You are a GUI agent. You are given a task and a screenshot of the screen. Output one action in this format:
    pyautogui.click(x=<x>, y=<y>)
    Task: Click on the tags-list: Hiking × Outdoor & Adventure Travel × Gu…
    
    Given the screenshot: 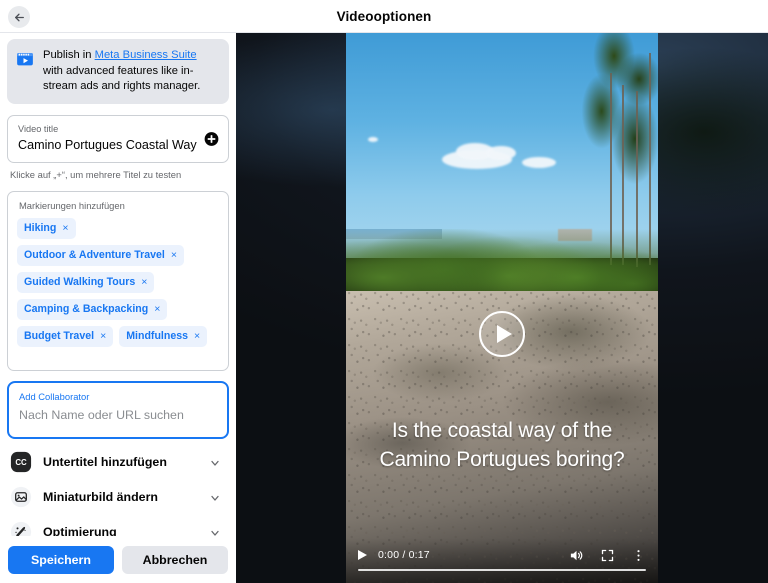 What is the action you would take?
    pyautogui.click(x=118, y=282)
    